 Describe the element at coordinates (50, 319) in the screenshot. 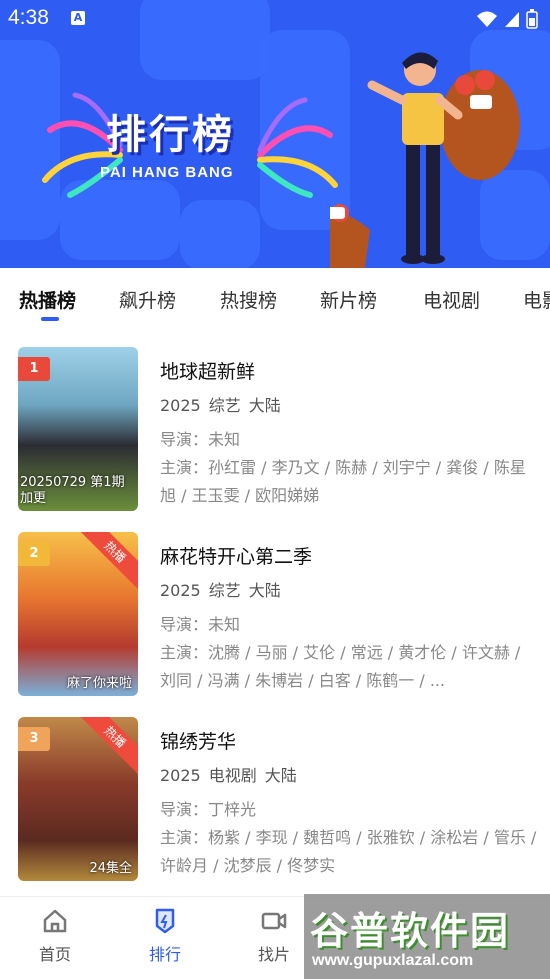

I see `tab-indicator` at that location.